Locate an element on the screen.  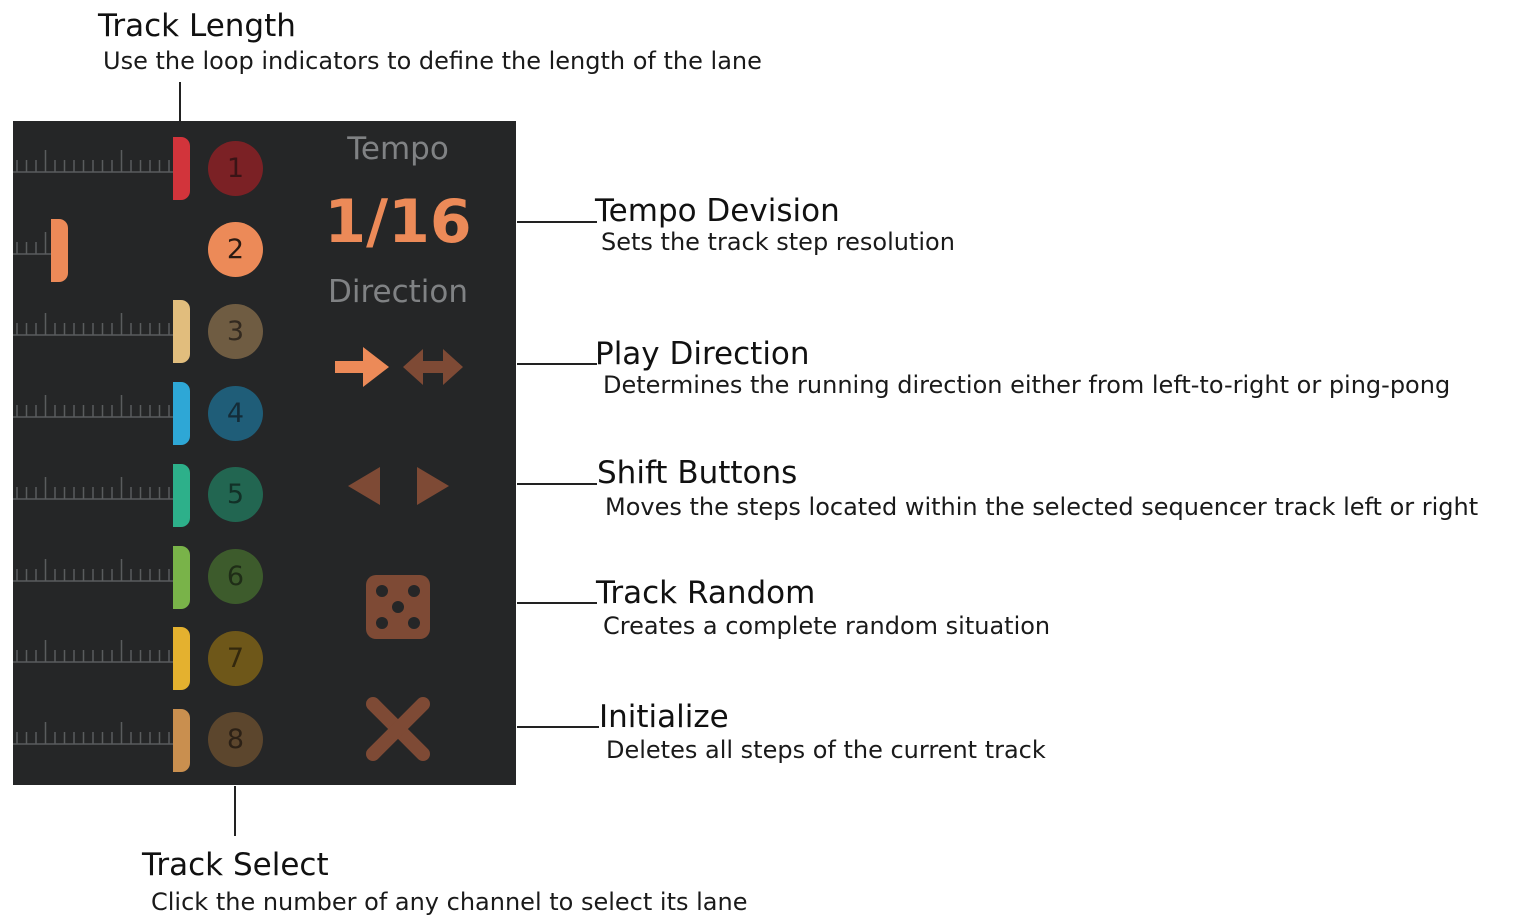
initialize-desc: Deletes all steps of the current track is located at coordinates (826, 750).